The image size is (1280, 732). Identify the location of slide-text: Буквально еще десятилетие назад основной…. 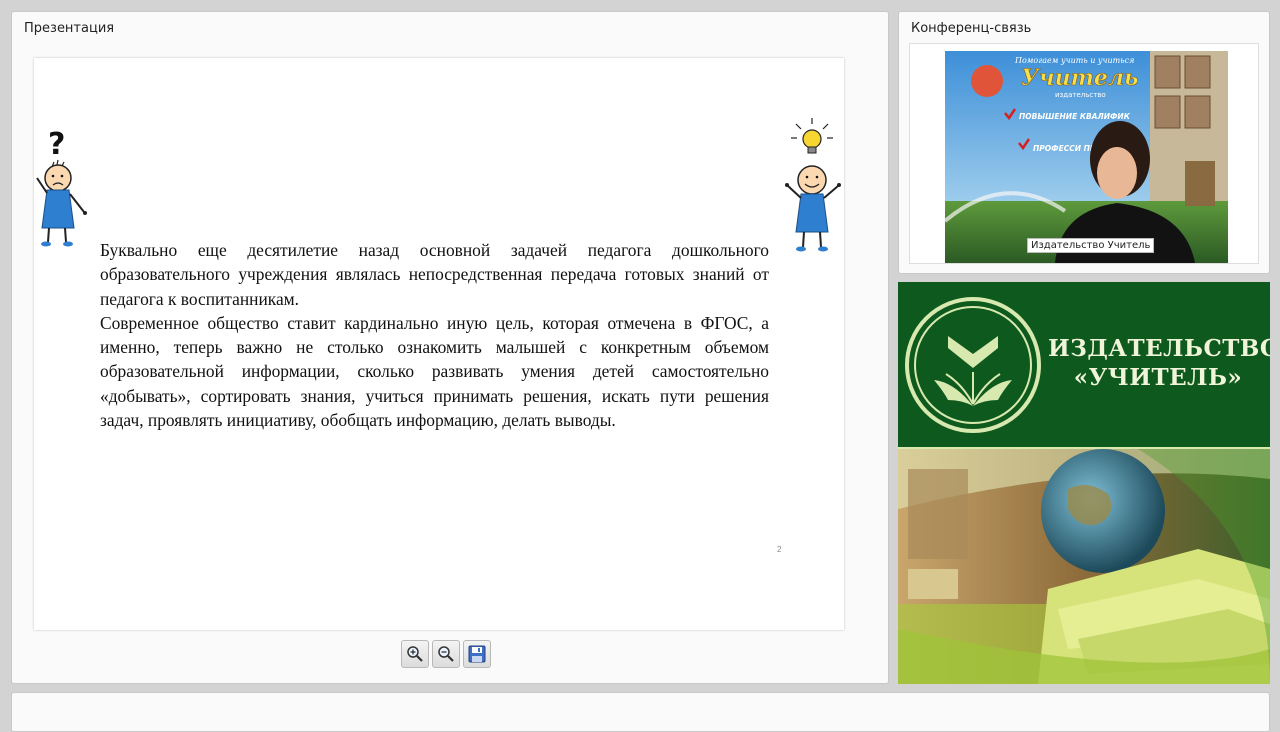
(434, 335).